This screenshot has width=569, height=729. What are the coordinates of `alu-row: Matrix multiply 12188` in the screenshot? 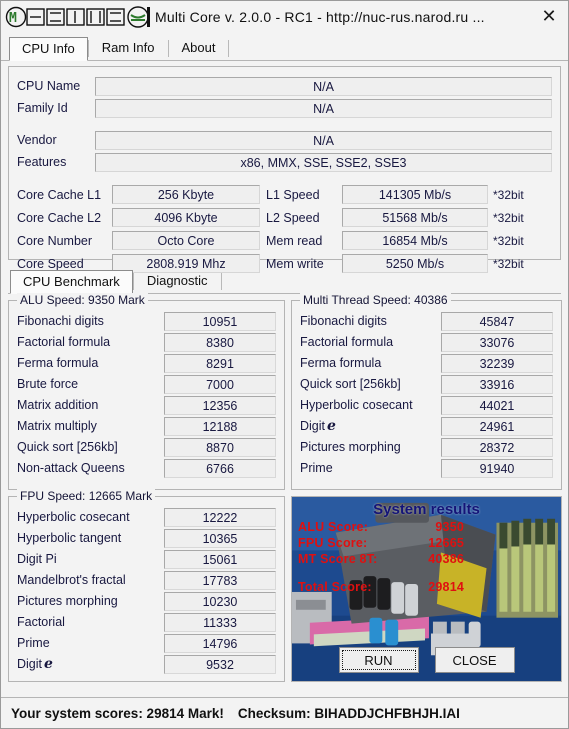 It's located at (146, 426).